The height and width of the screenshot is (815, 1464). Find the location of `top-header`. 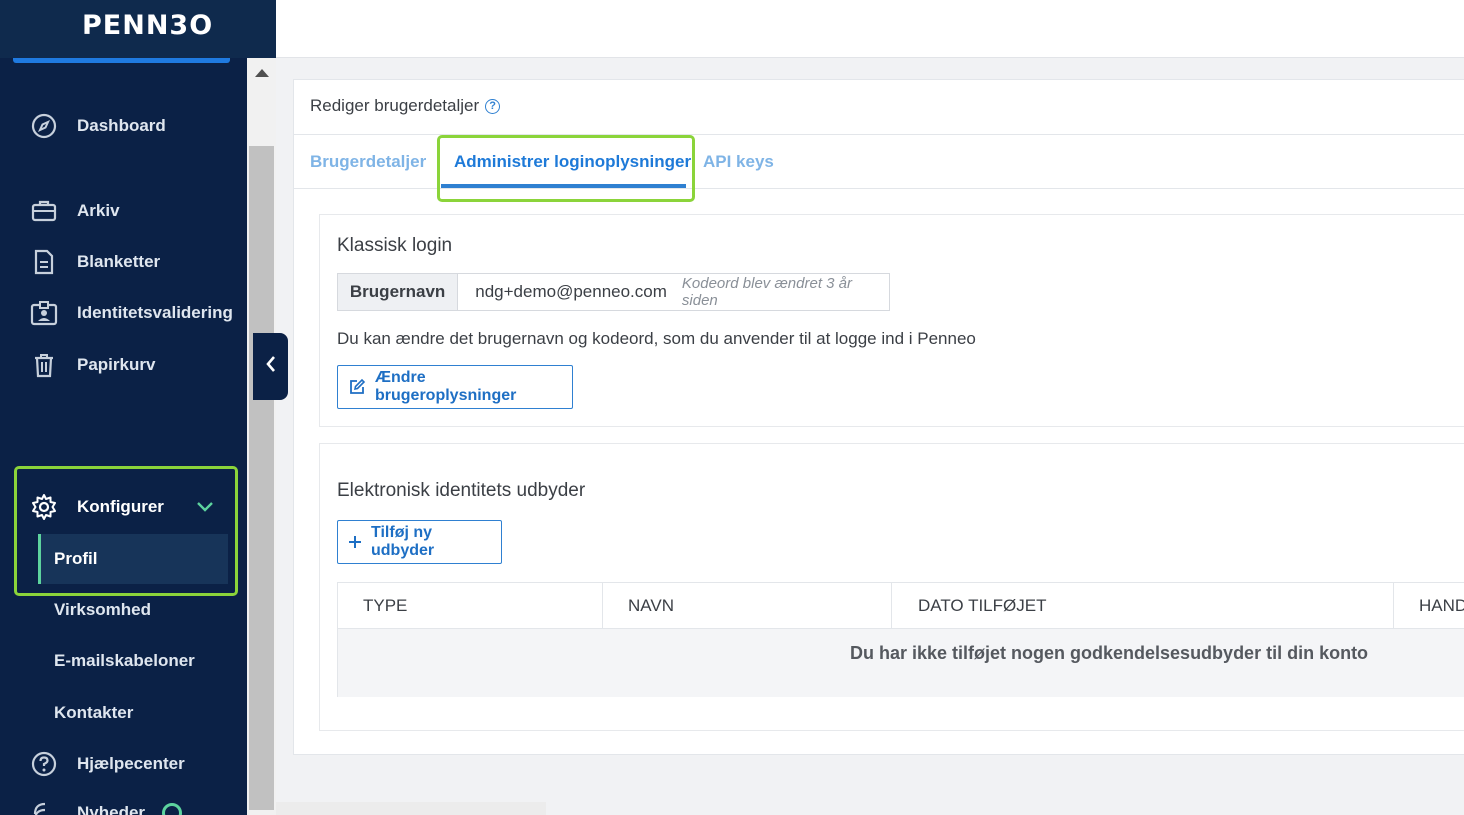

top-header is located at coordinates (870, 29).